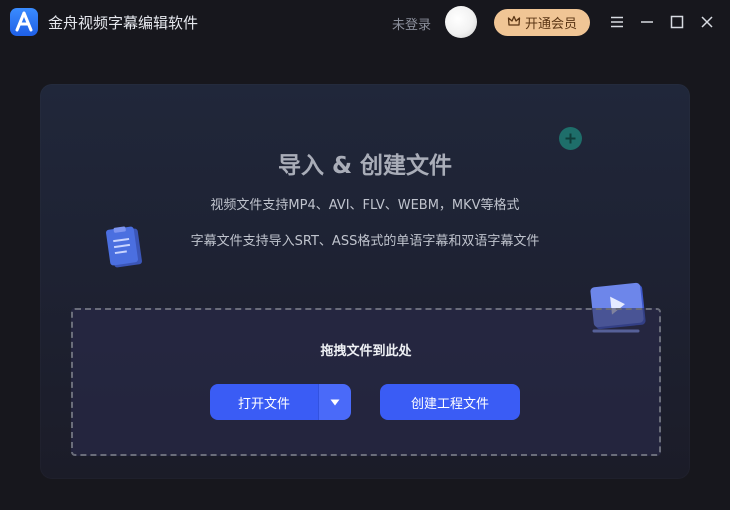 The width and height of the screenshot is (730, 510). I want to click on vip-button-label: 开通会员, so click(550, 24).